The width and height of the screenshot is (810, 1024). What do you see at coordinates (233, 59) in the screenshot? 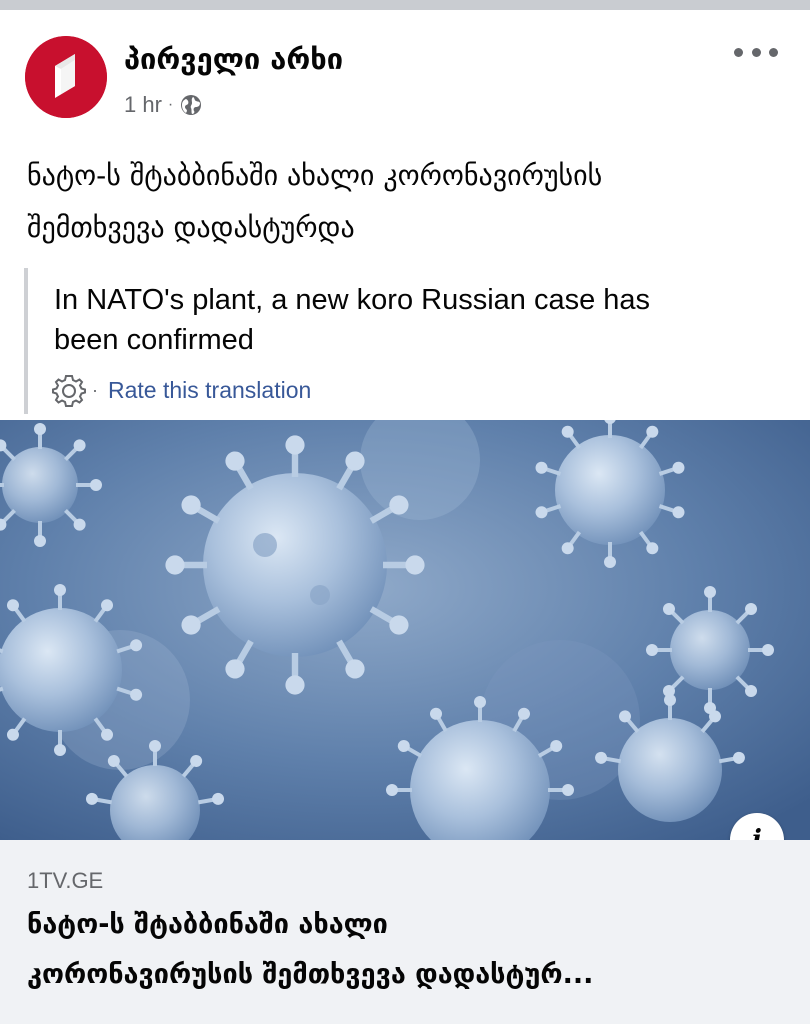
I see `page-name: პირველი არხი` at bounding box center [233, 59].